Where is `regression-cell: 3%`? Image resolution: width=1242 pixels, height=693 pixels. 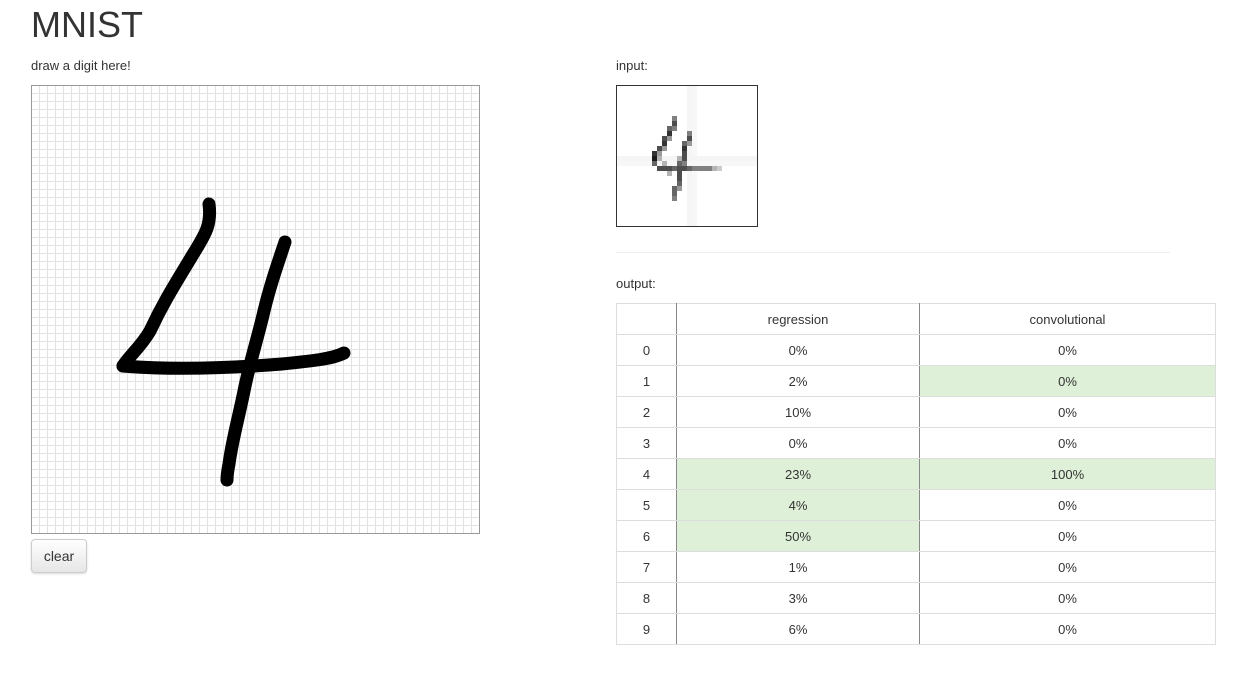
regression-cell: 3% is located at coordinates (798, 598).